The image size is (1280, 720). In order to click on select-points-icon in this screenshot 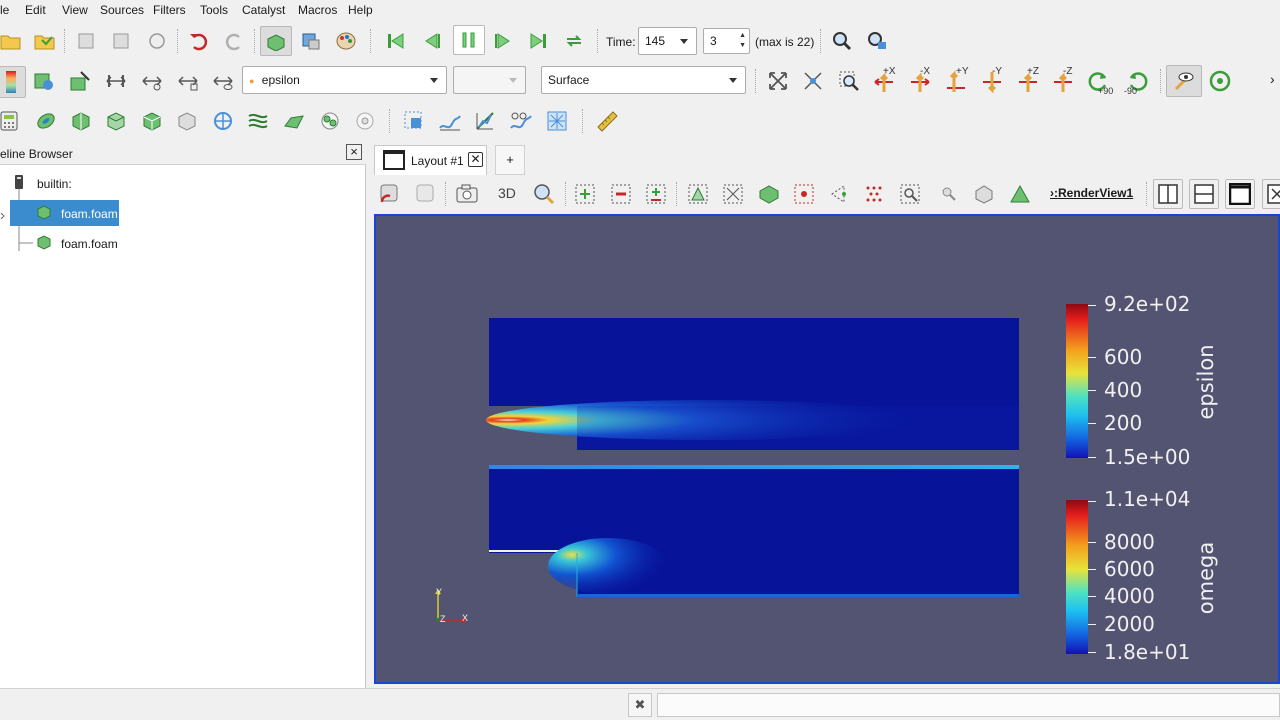, I will do `click(733, 194)`.